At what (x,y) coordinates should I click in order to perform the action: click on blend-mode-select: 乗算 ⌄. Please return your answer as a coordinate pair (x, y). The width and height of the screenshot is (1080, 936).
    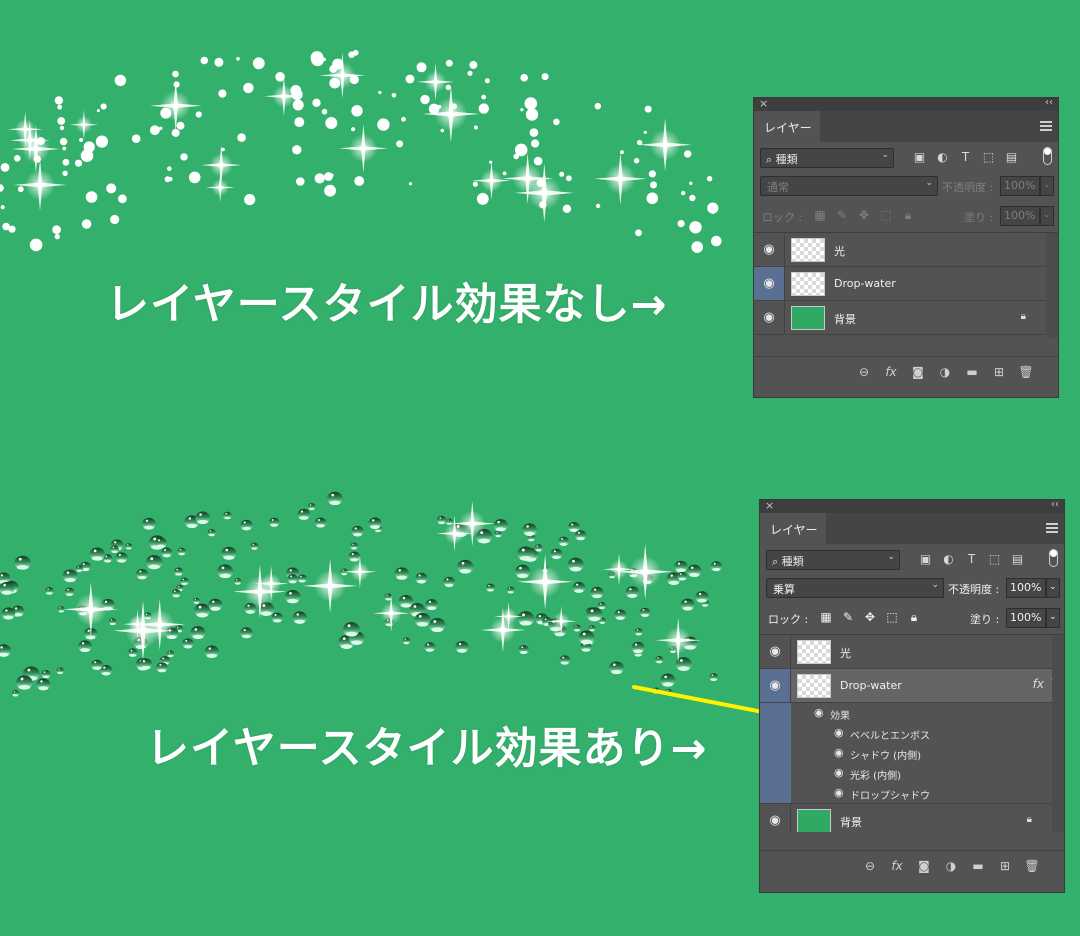
    Looking at the image, I should click on (855, 588).